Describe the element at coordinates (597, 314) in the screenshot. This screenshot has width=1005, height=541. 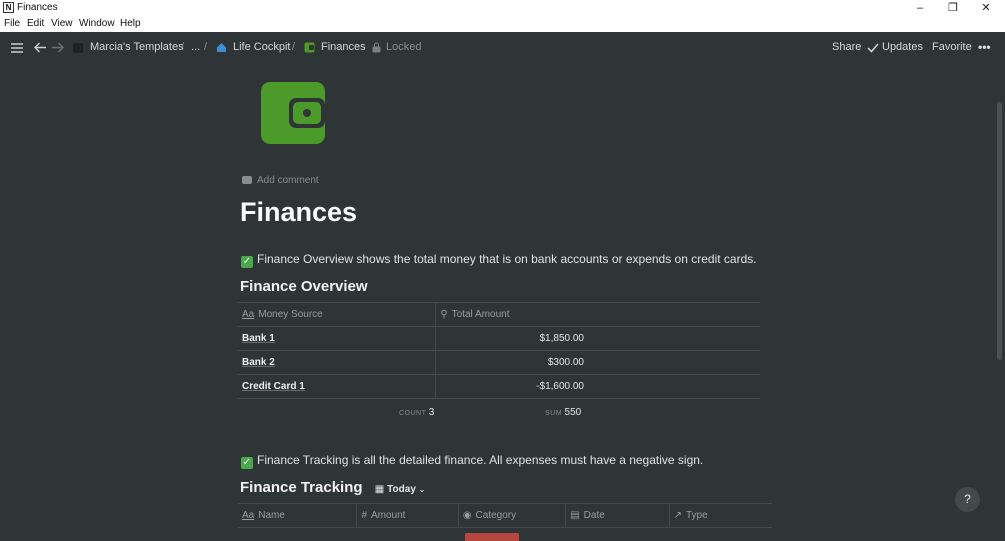
I see `column-header-total-amount: ⚲ Total Amount` at that location.